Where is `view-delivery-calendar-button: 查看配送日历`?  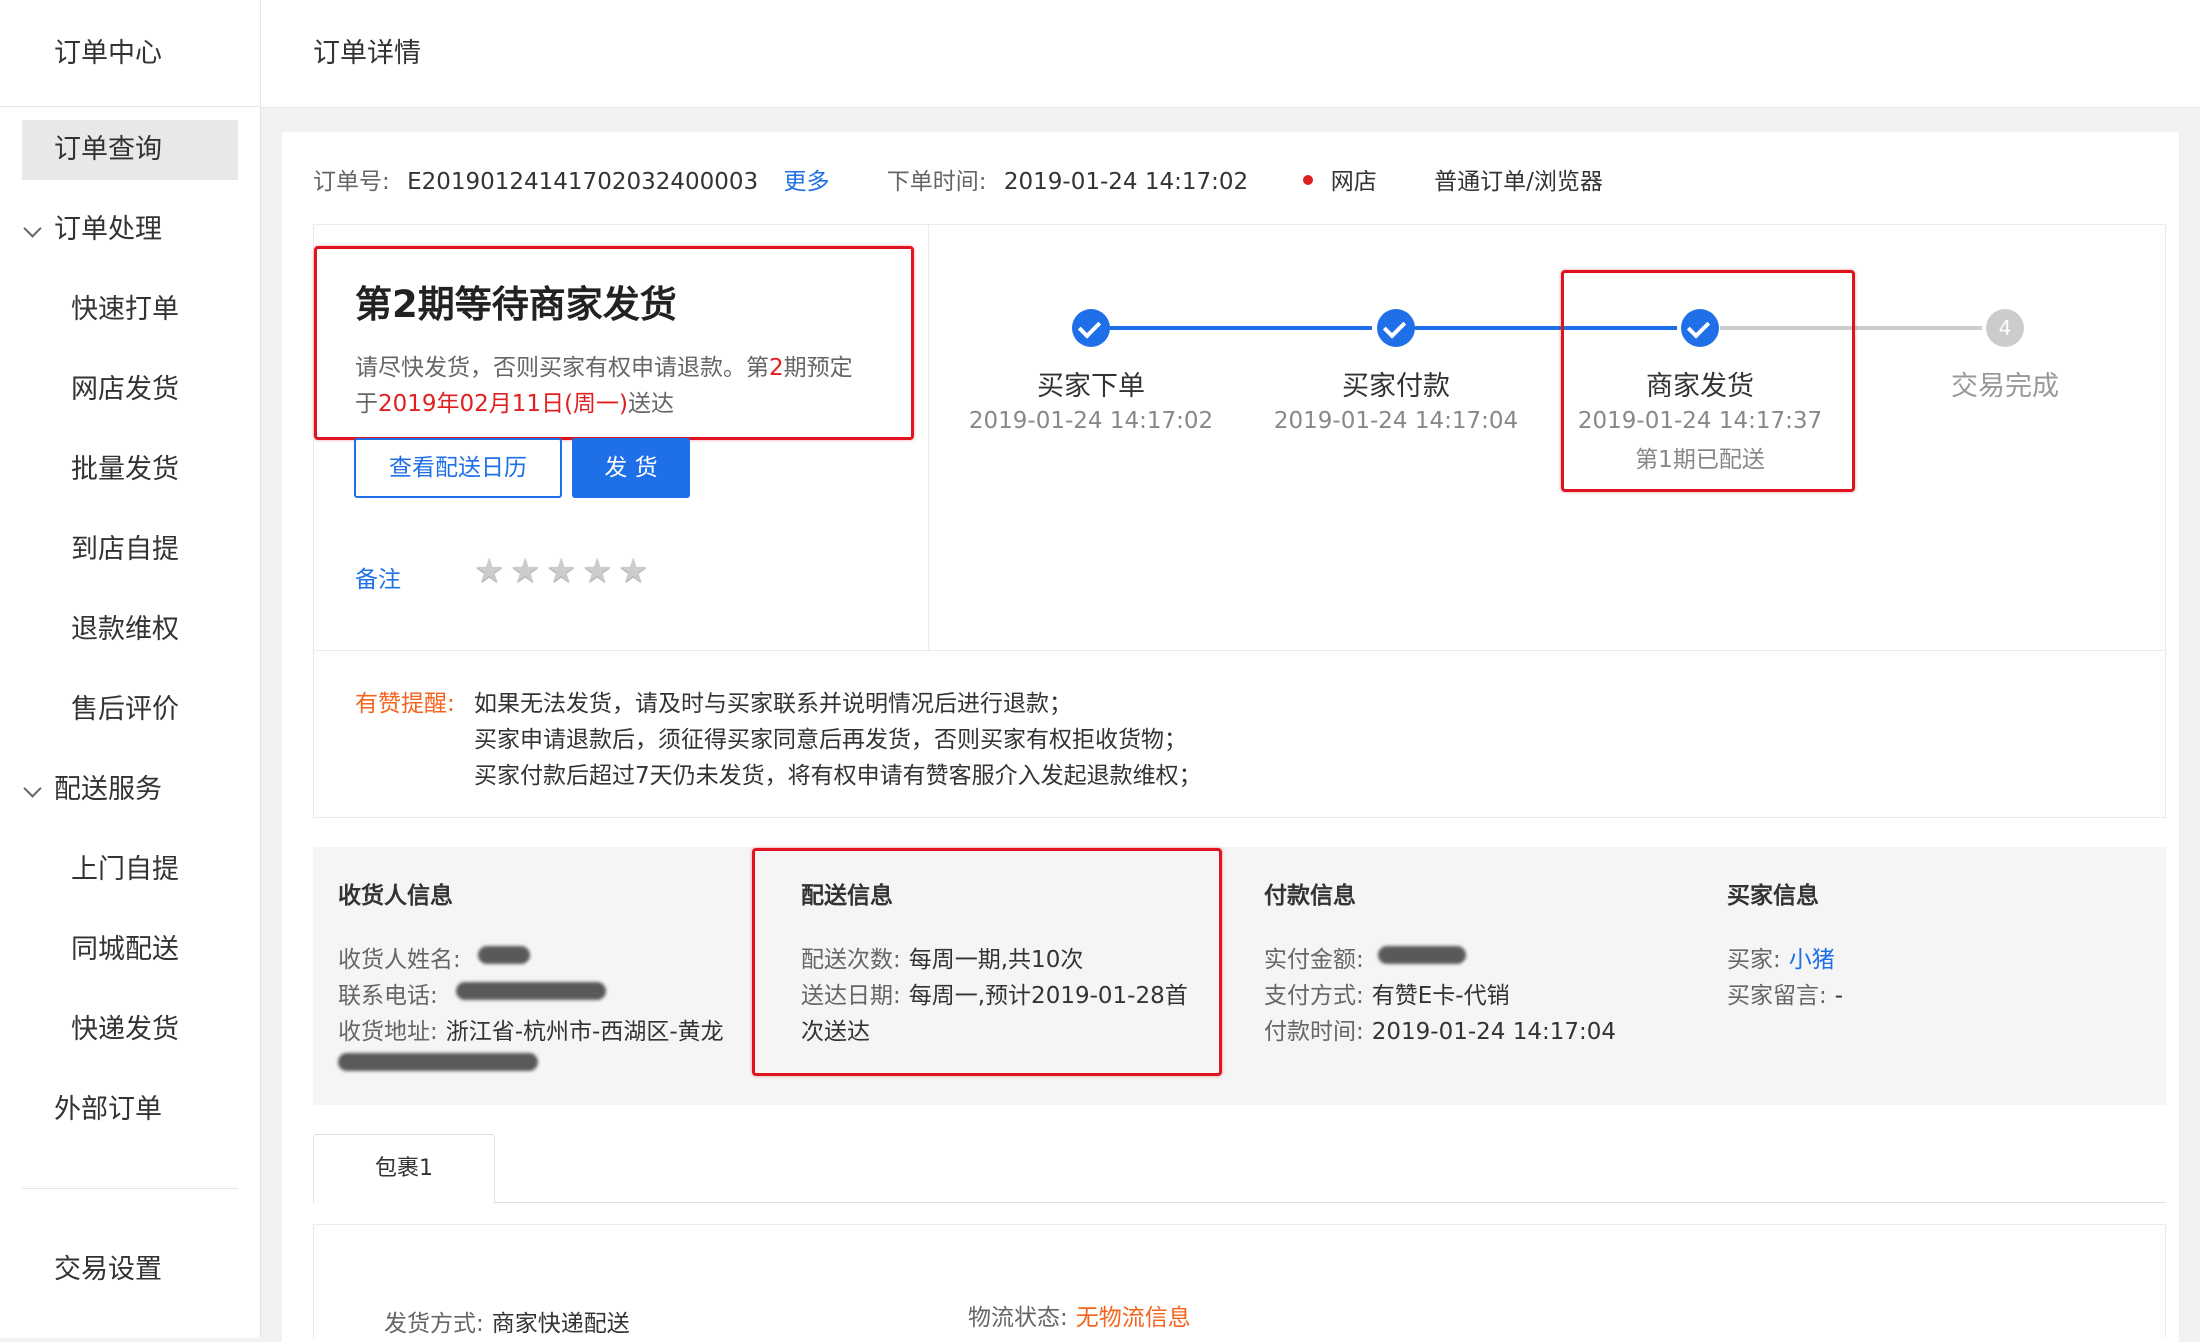
view-delivery-calendar-button: 查看配送日历 is located at coordinates (458, 468).